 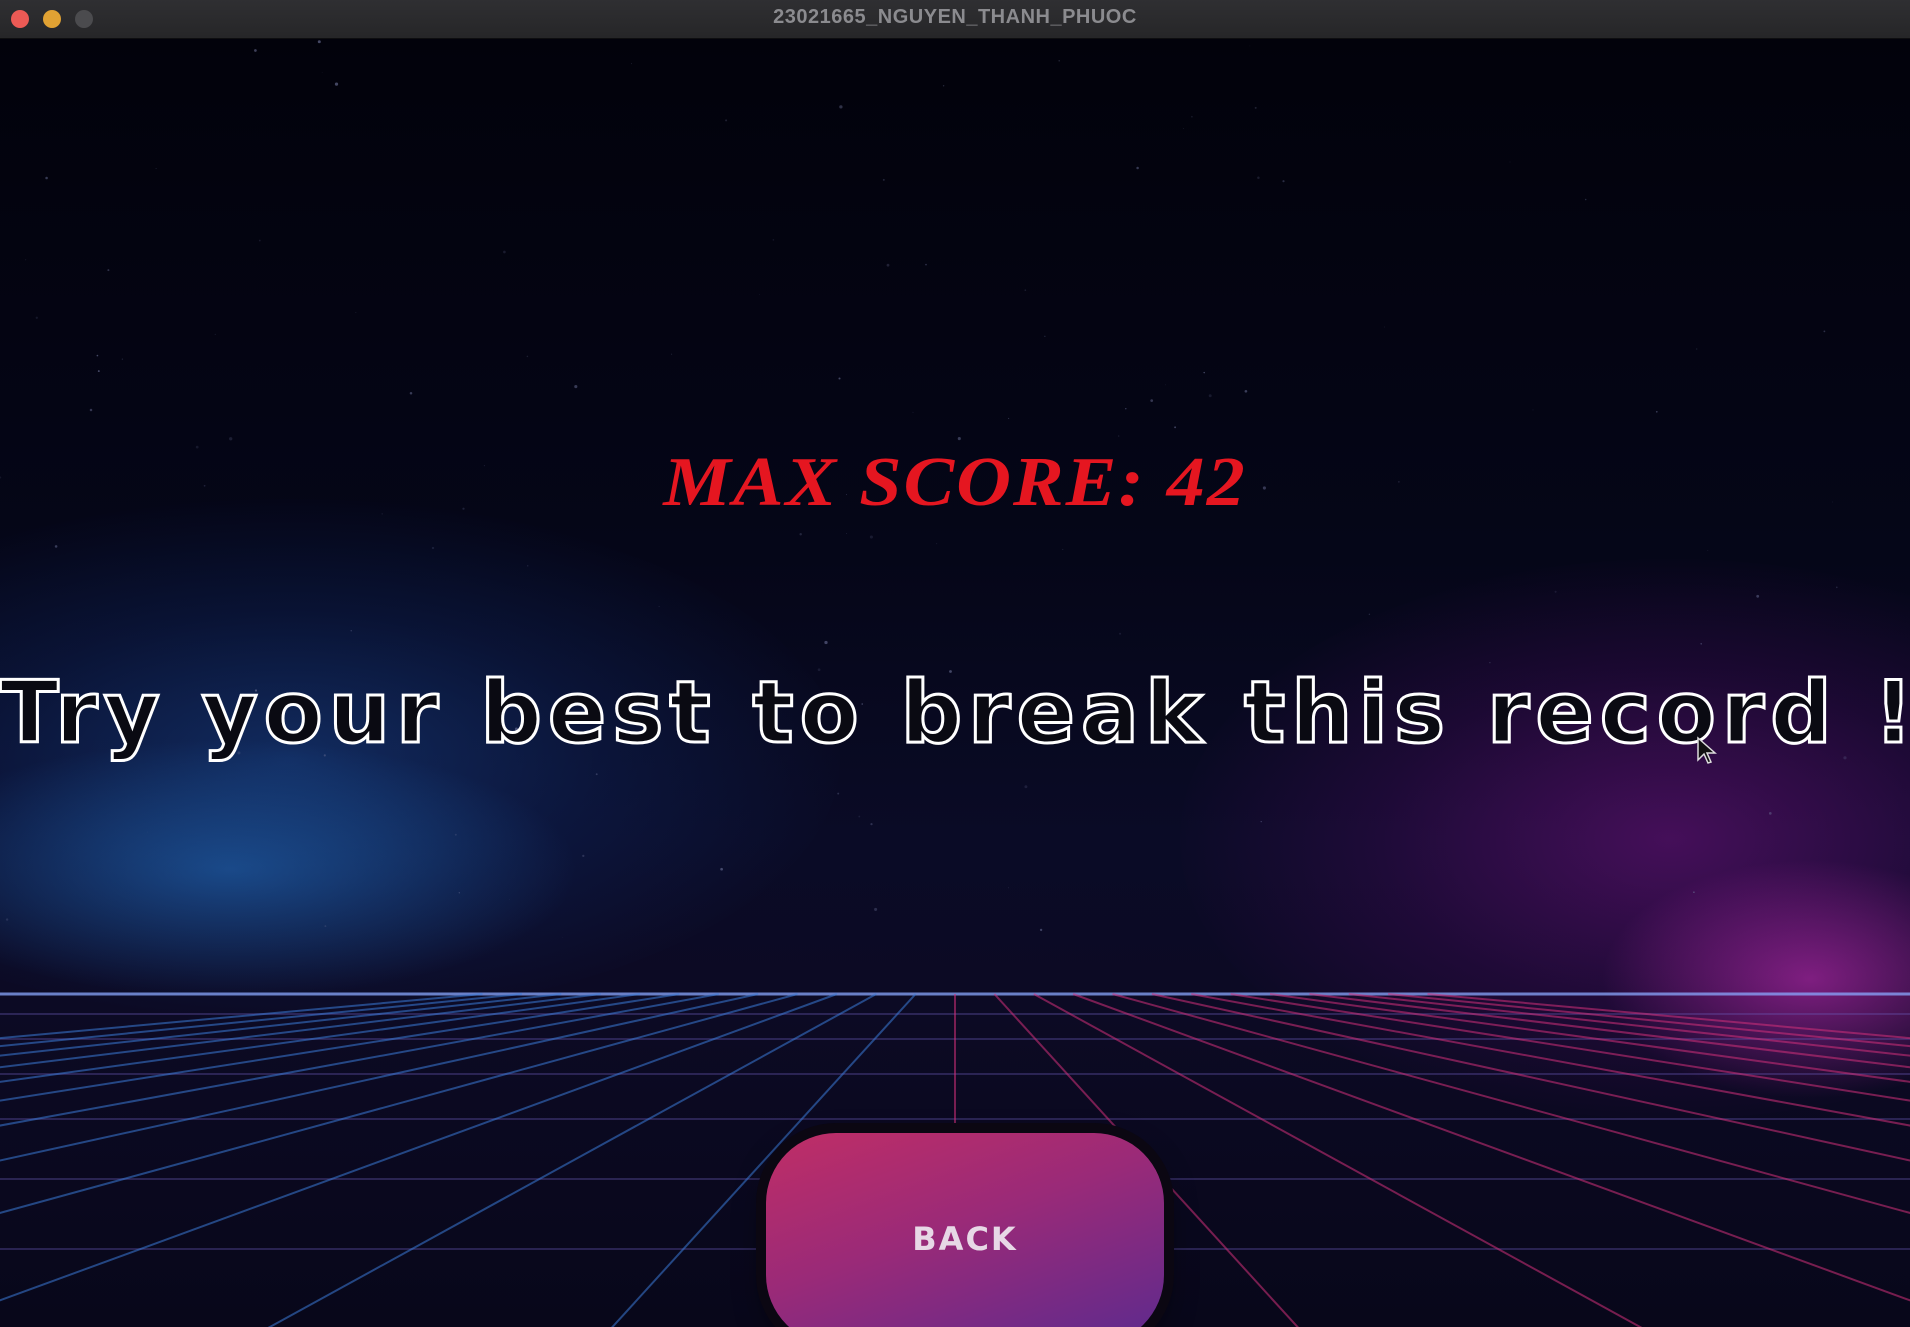 I want to click on window-titlebar: 23021665_NGUYEN_THANH_PHUOC, so click(x=955, y=19).